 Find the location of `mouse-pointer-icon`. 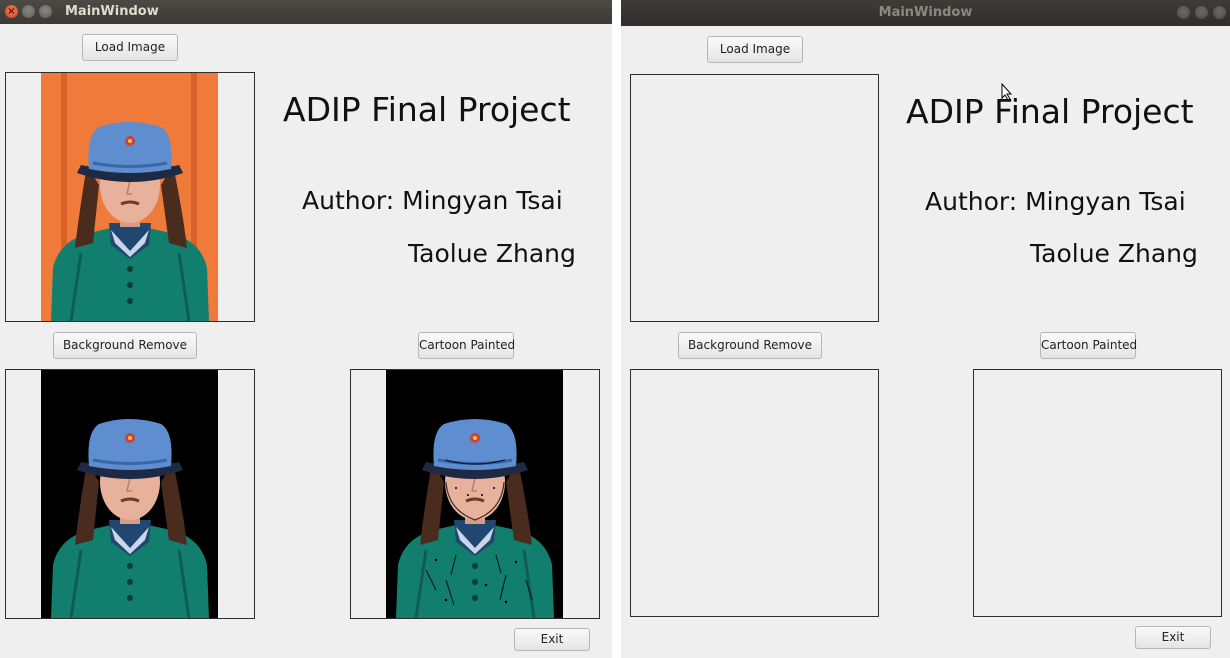

mouse-pointer-icon is located at coordinates (1007, 92).